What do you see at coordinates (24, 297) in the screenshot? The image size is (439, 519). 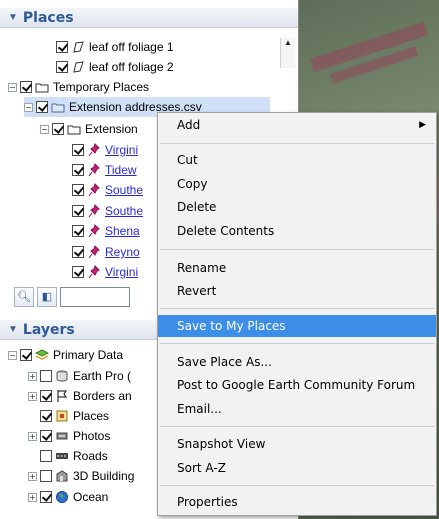 I see `search-button: 🔍︎` at bounding box center [24, 297].